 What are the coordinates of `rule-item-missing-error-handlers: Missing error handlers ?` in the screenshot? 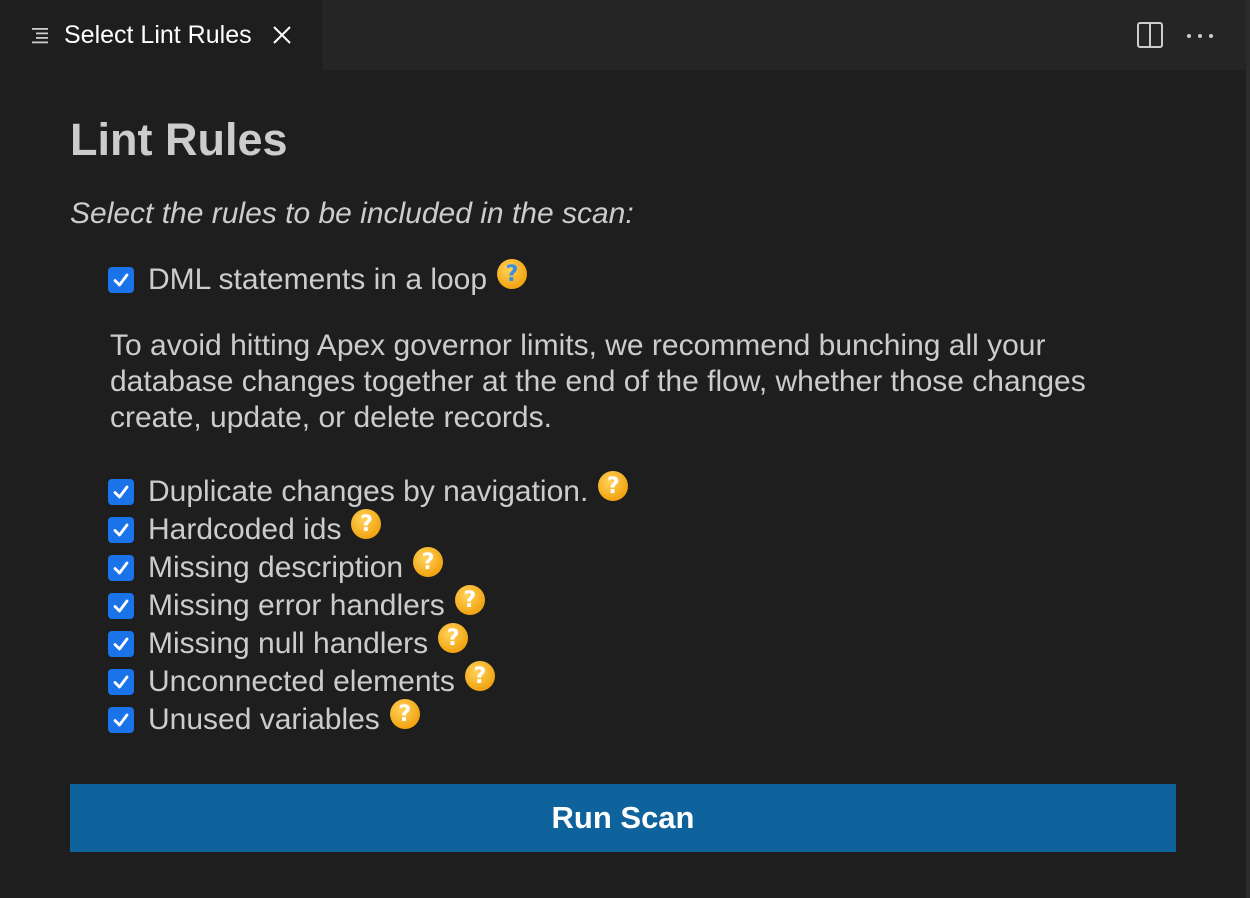 It's located at (296, 604).